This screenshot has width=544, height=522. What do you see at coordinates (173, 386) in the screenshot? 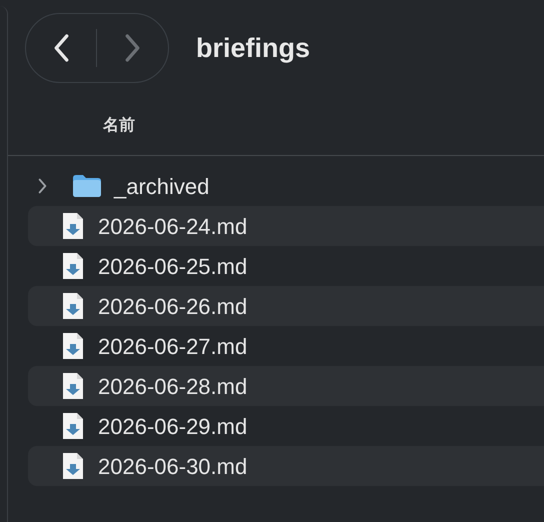
I see `file-name: 2026-06-28.md` at bounding box center [173, 386].